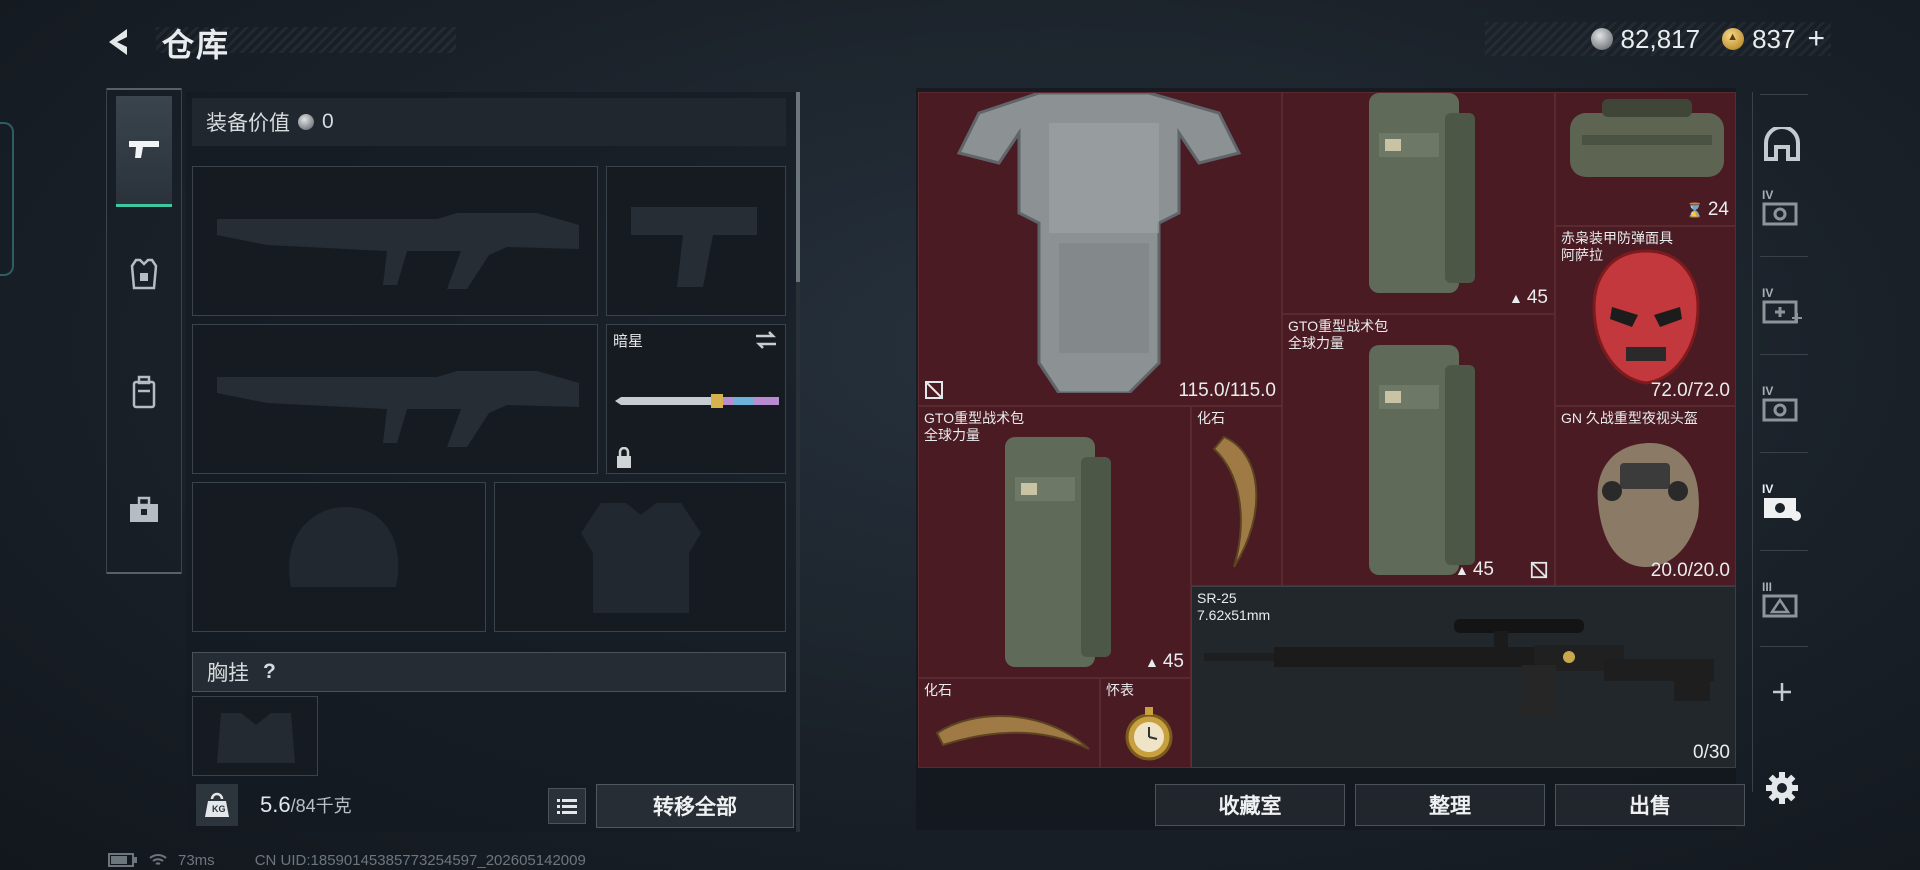 This screenshot has height=870, width=1920. Describe the element at coordinates (1120, 690) in the screenshot. I see `item-name: 怀表` at that location.